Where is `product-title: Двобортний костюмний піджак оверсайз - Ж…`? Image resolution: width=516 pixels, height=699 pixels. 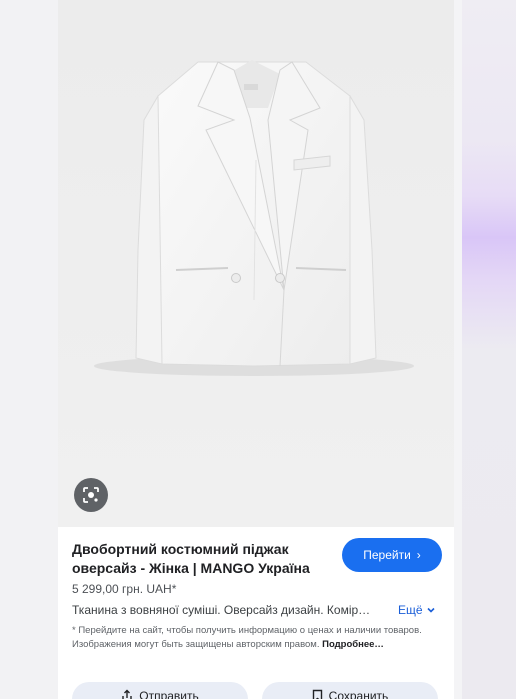
product-title: Двобортний костюмний піджак оверсайз - Ж… is located at coordinates (203, 559).